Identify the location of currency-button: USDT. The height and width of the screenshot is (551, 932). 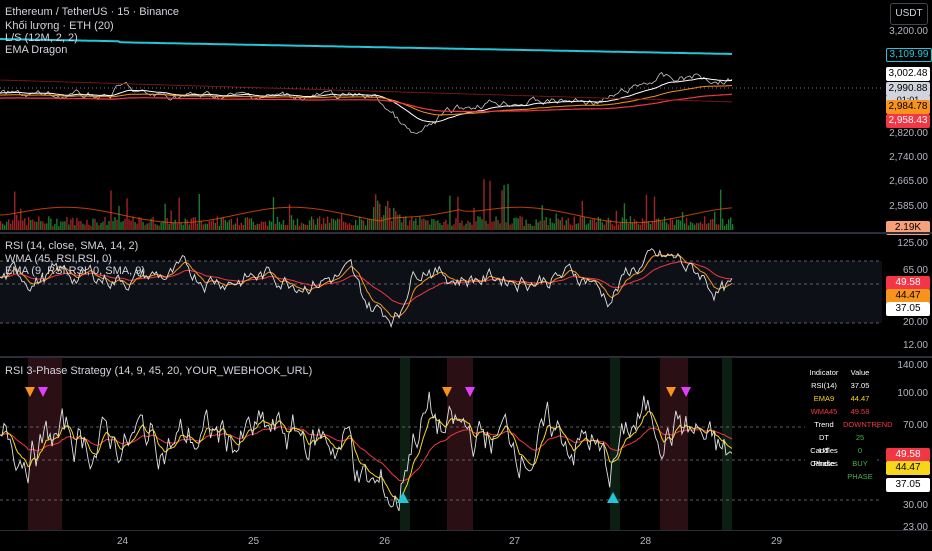
(909, 14).